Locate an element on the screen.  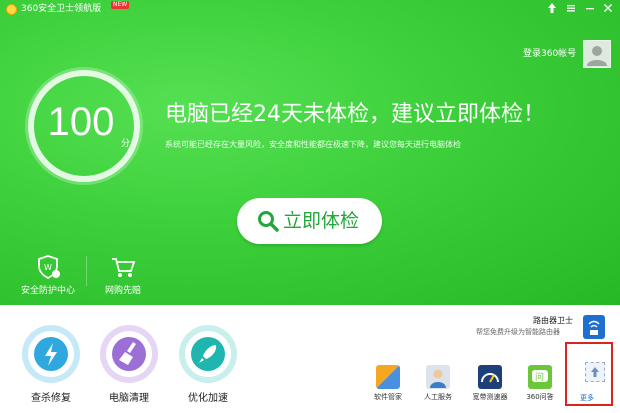
router-subtitle: 帮您免费升级为智能路由器 is located at coordinates (518, 332).